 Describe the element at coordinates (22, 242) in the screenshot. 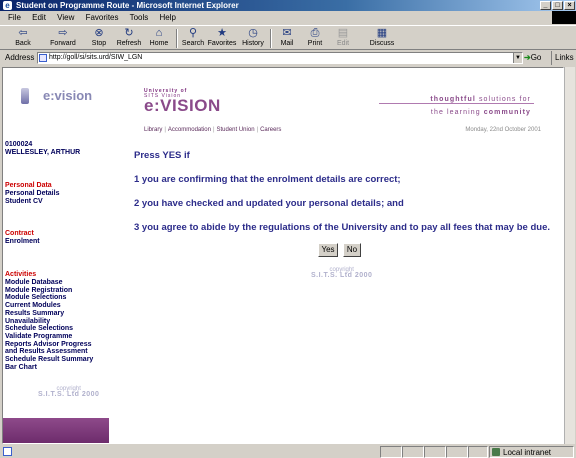

I see `nav-enrolment: Enrolment` at that location.